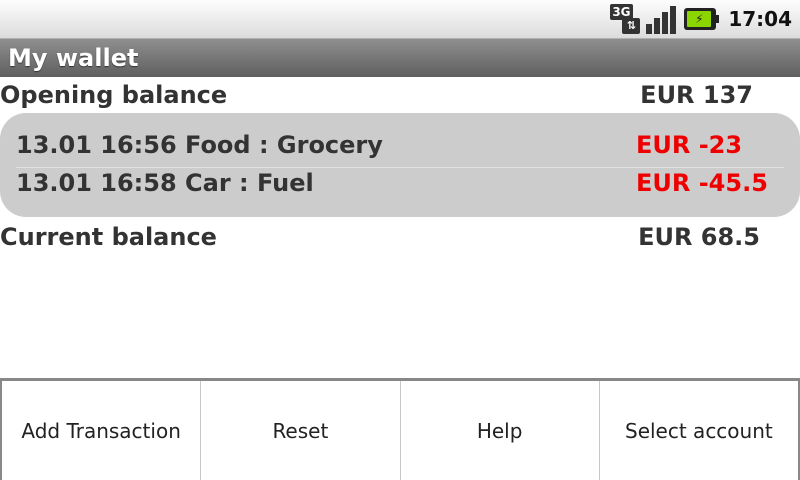 This screenshot has height=480, width=800. What do you see at coordinates (699, 237) in the screenshot?
I see `current-balance-amount: EUR 68.5` at bounding box center [699, 237].